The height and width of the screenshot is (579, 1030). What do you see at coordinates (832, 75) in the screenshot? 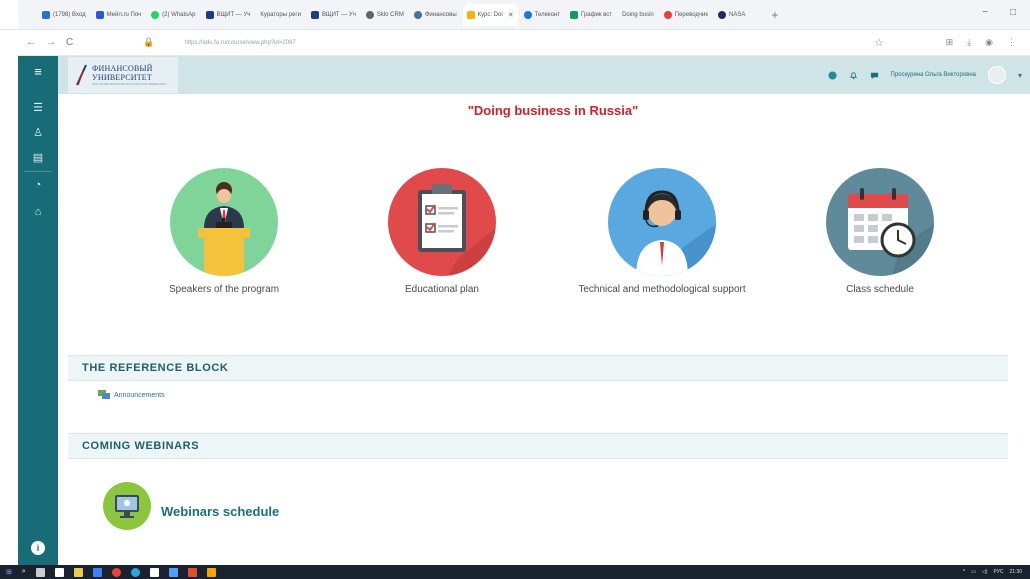
I see `status-dot-icon` at bounding box center [832, 75].